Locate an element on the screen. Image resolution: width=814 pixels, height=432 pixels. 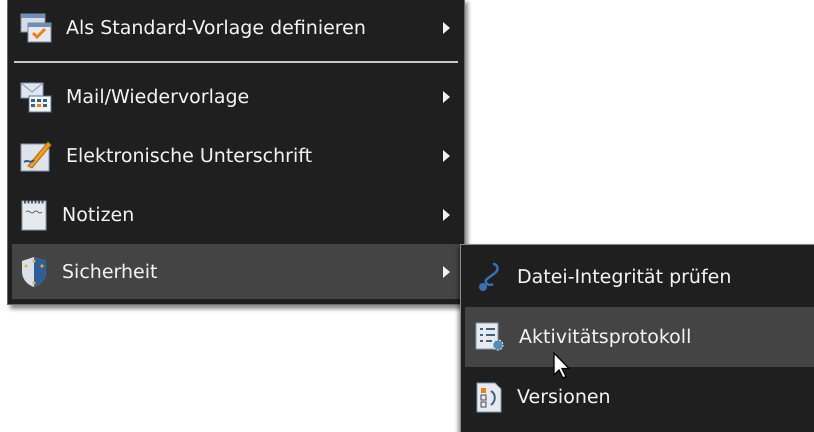
mail-calendar-icon is located at coordinates (36, 96).